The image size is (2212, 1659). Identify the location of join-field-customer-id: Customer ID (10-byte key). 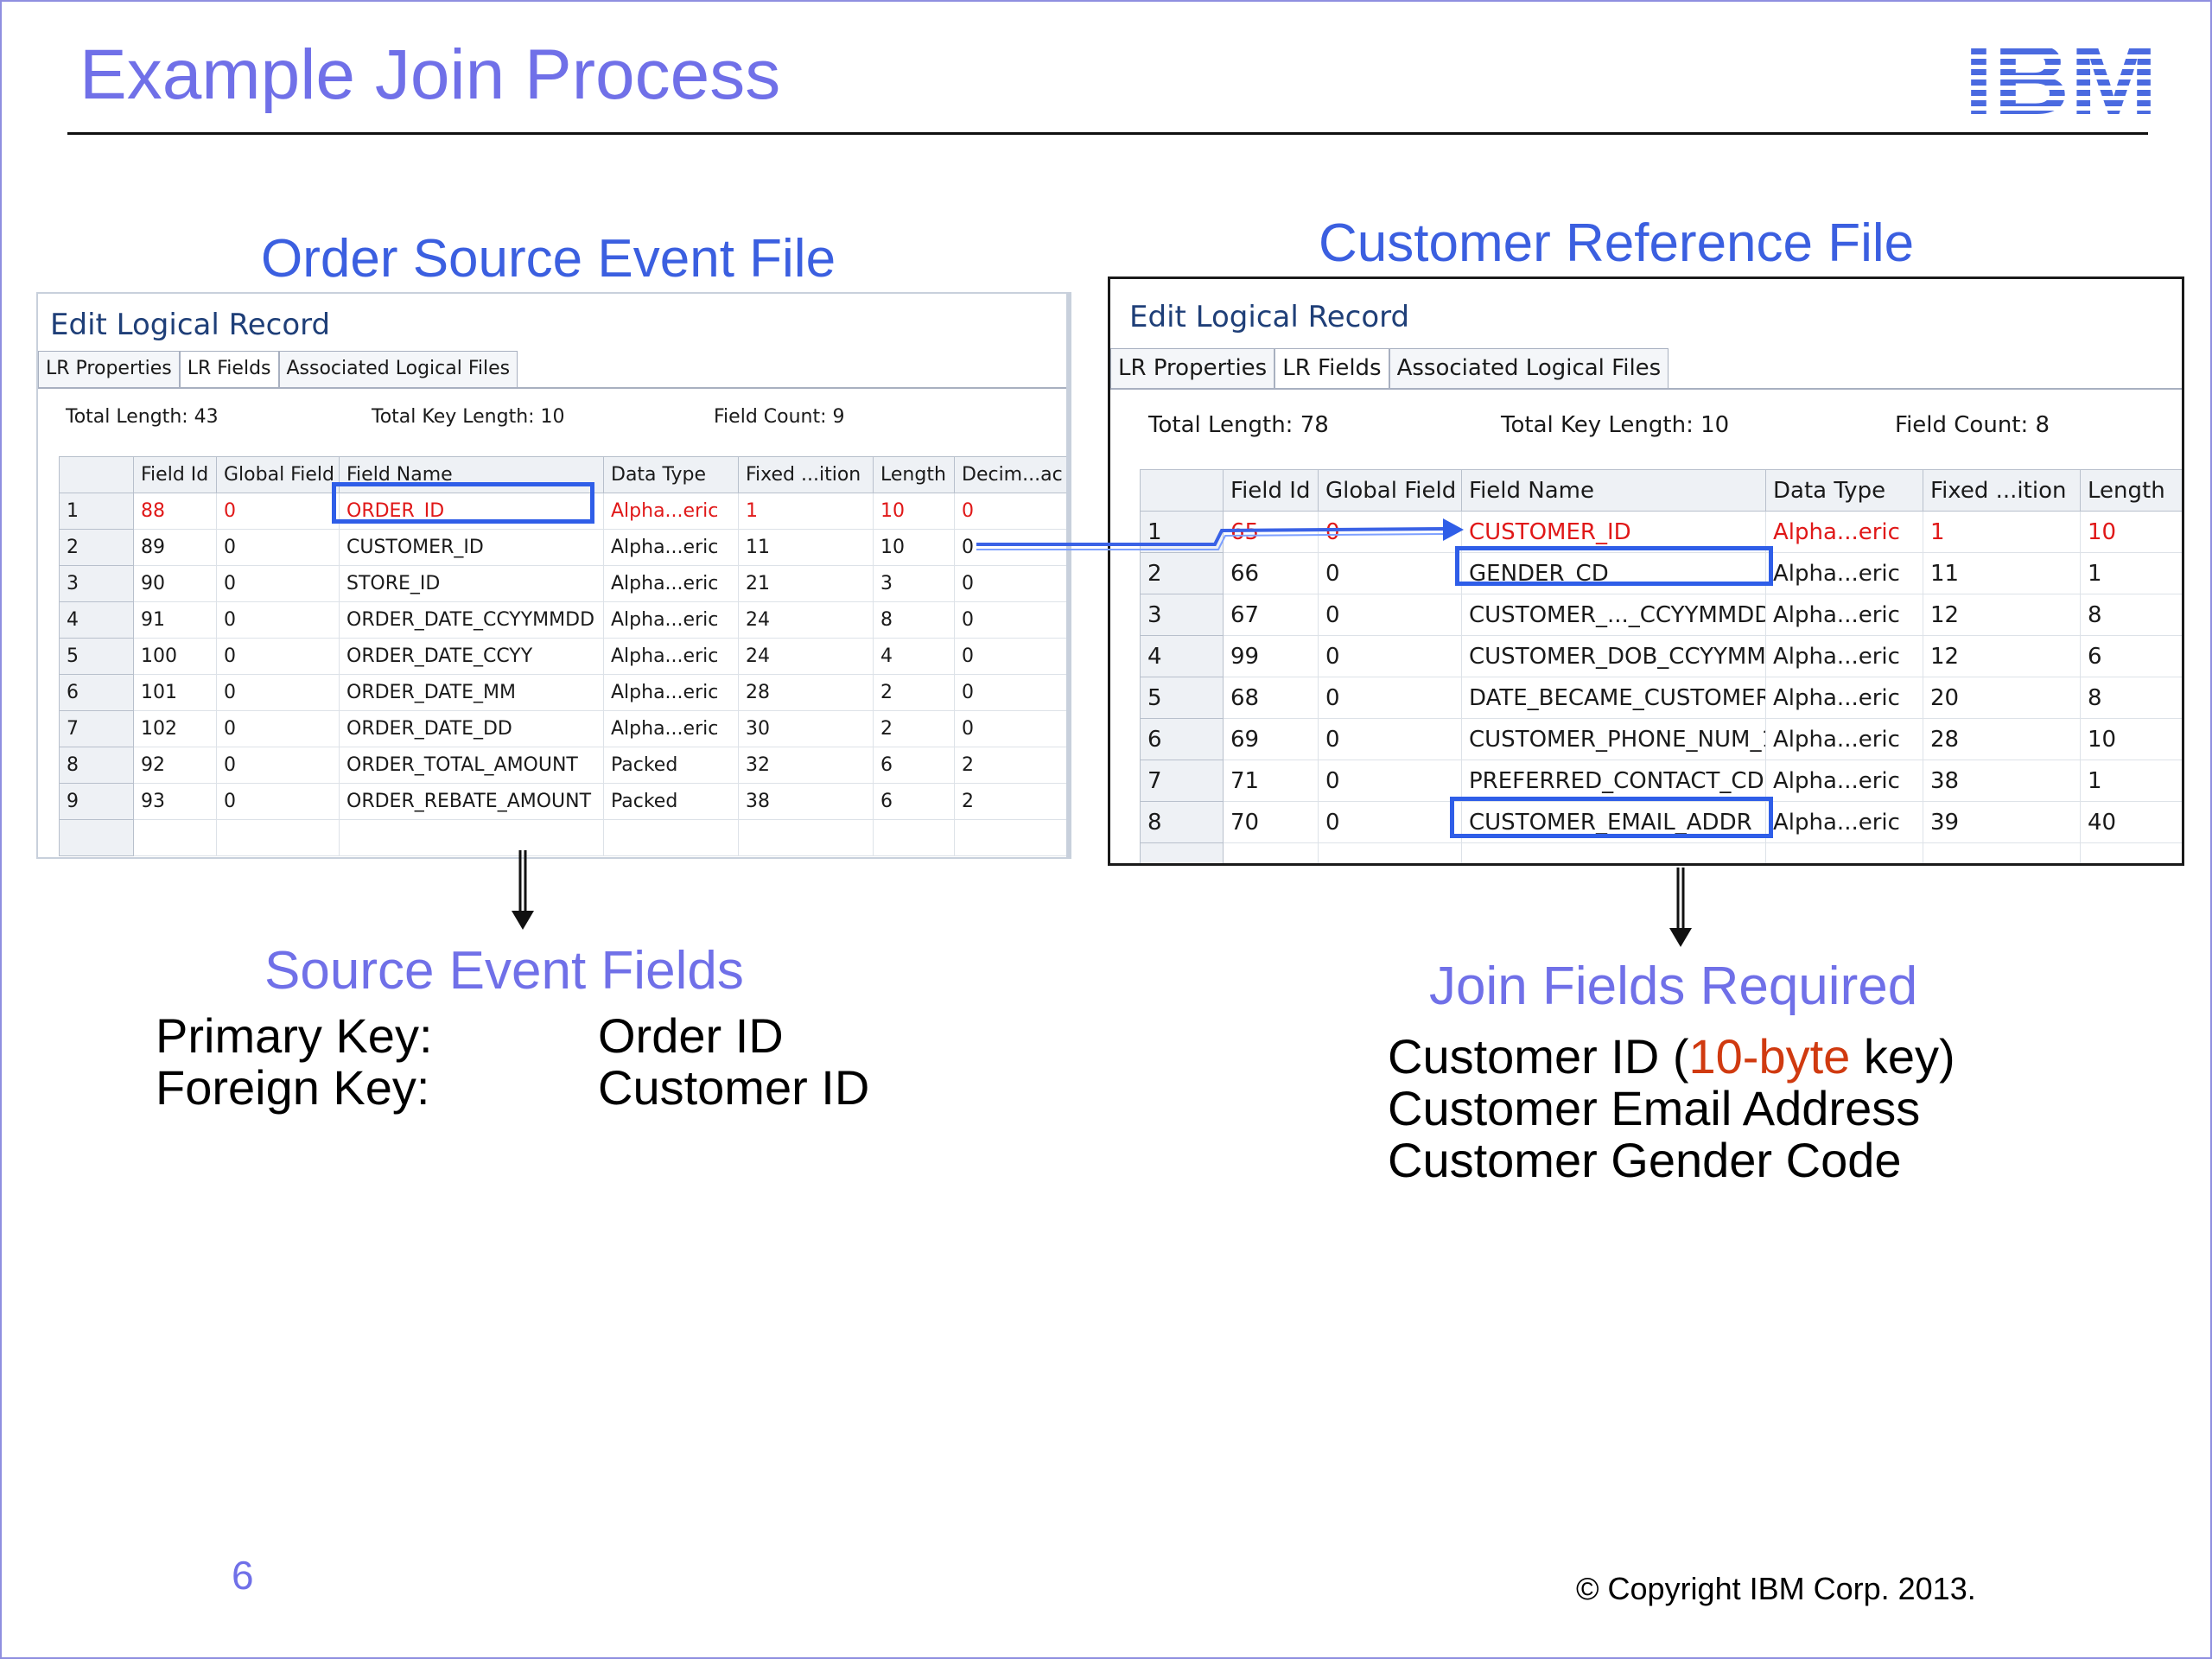
(1671, 1056).